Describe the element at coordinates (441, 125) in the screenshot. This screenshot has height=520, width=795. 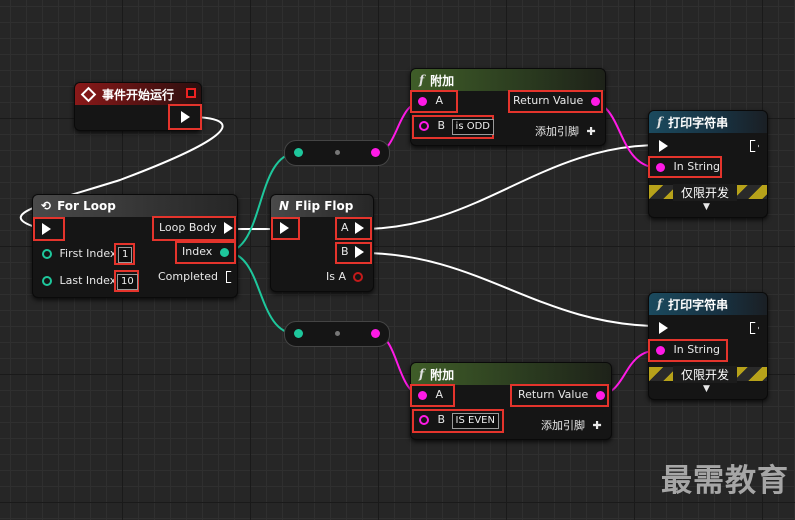
I see `append-top-b-label: B` at that location.